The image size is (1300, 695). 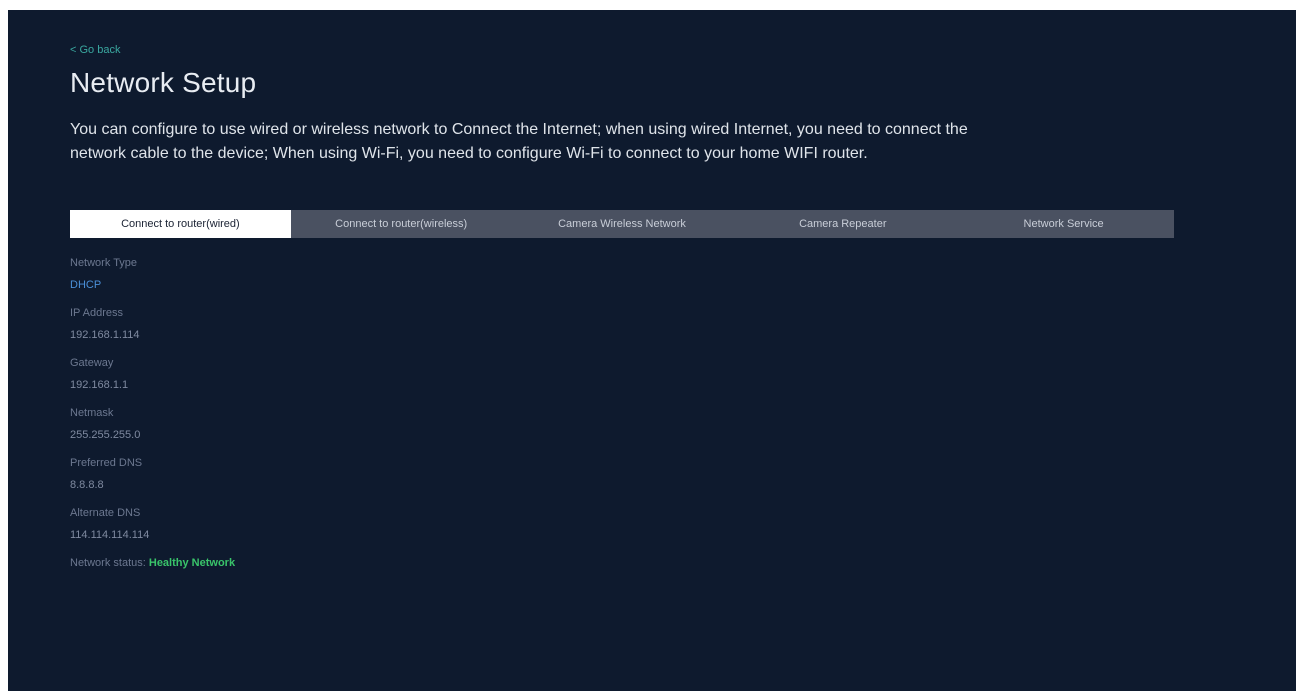 I want to click on ip-address-value: 192.168.1.114, so click(x=105, y=335).